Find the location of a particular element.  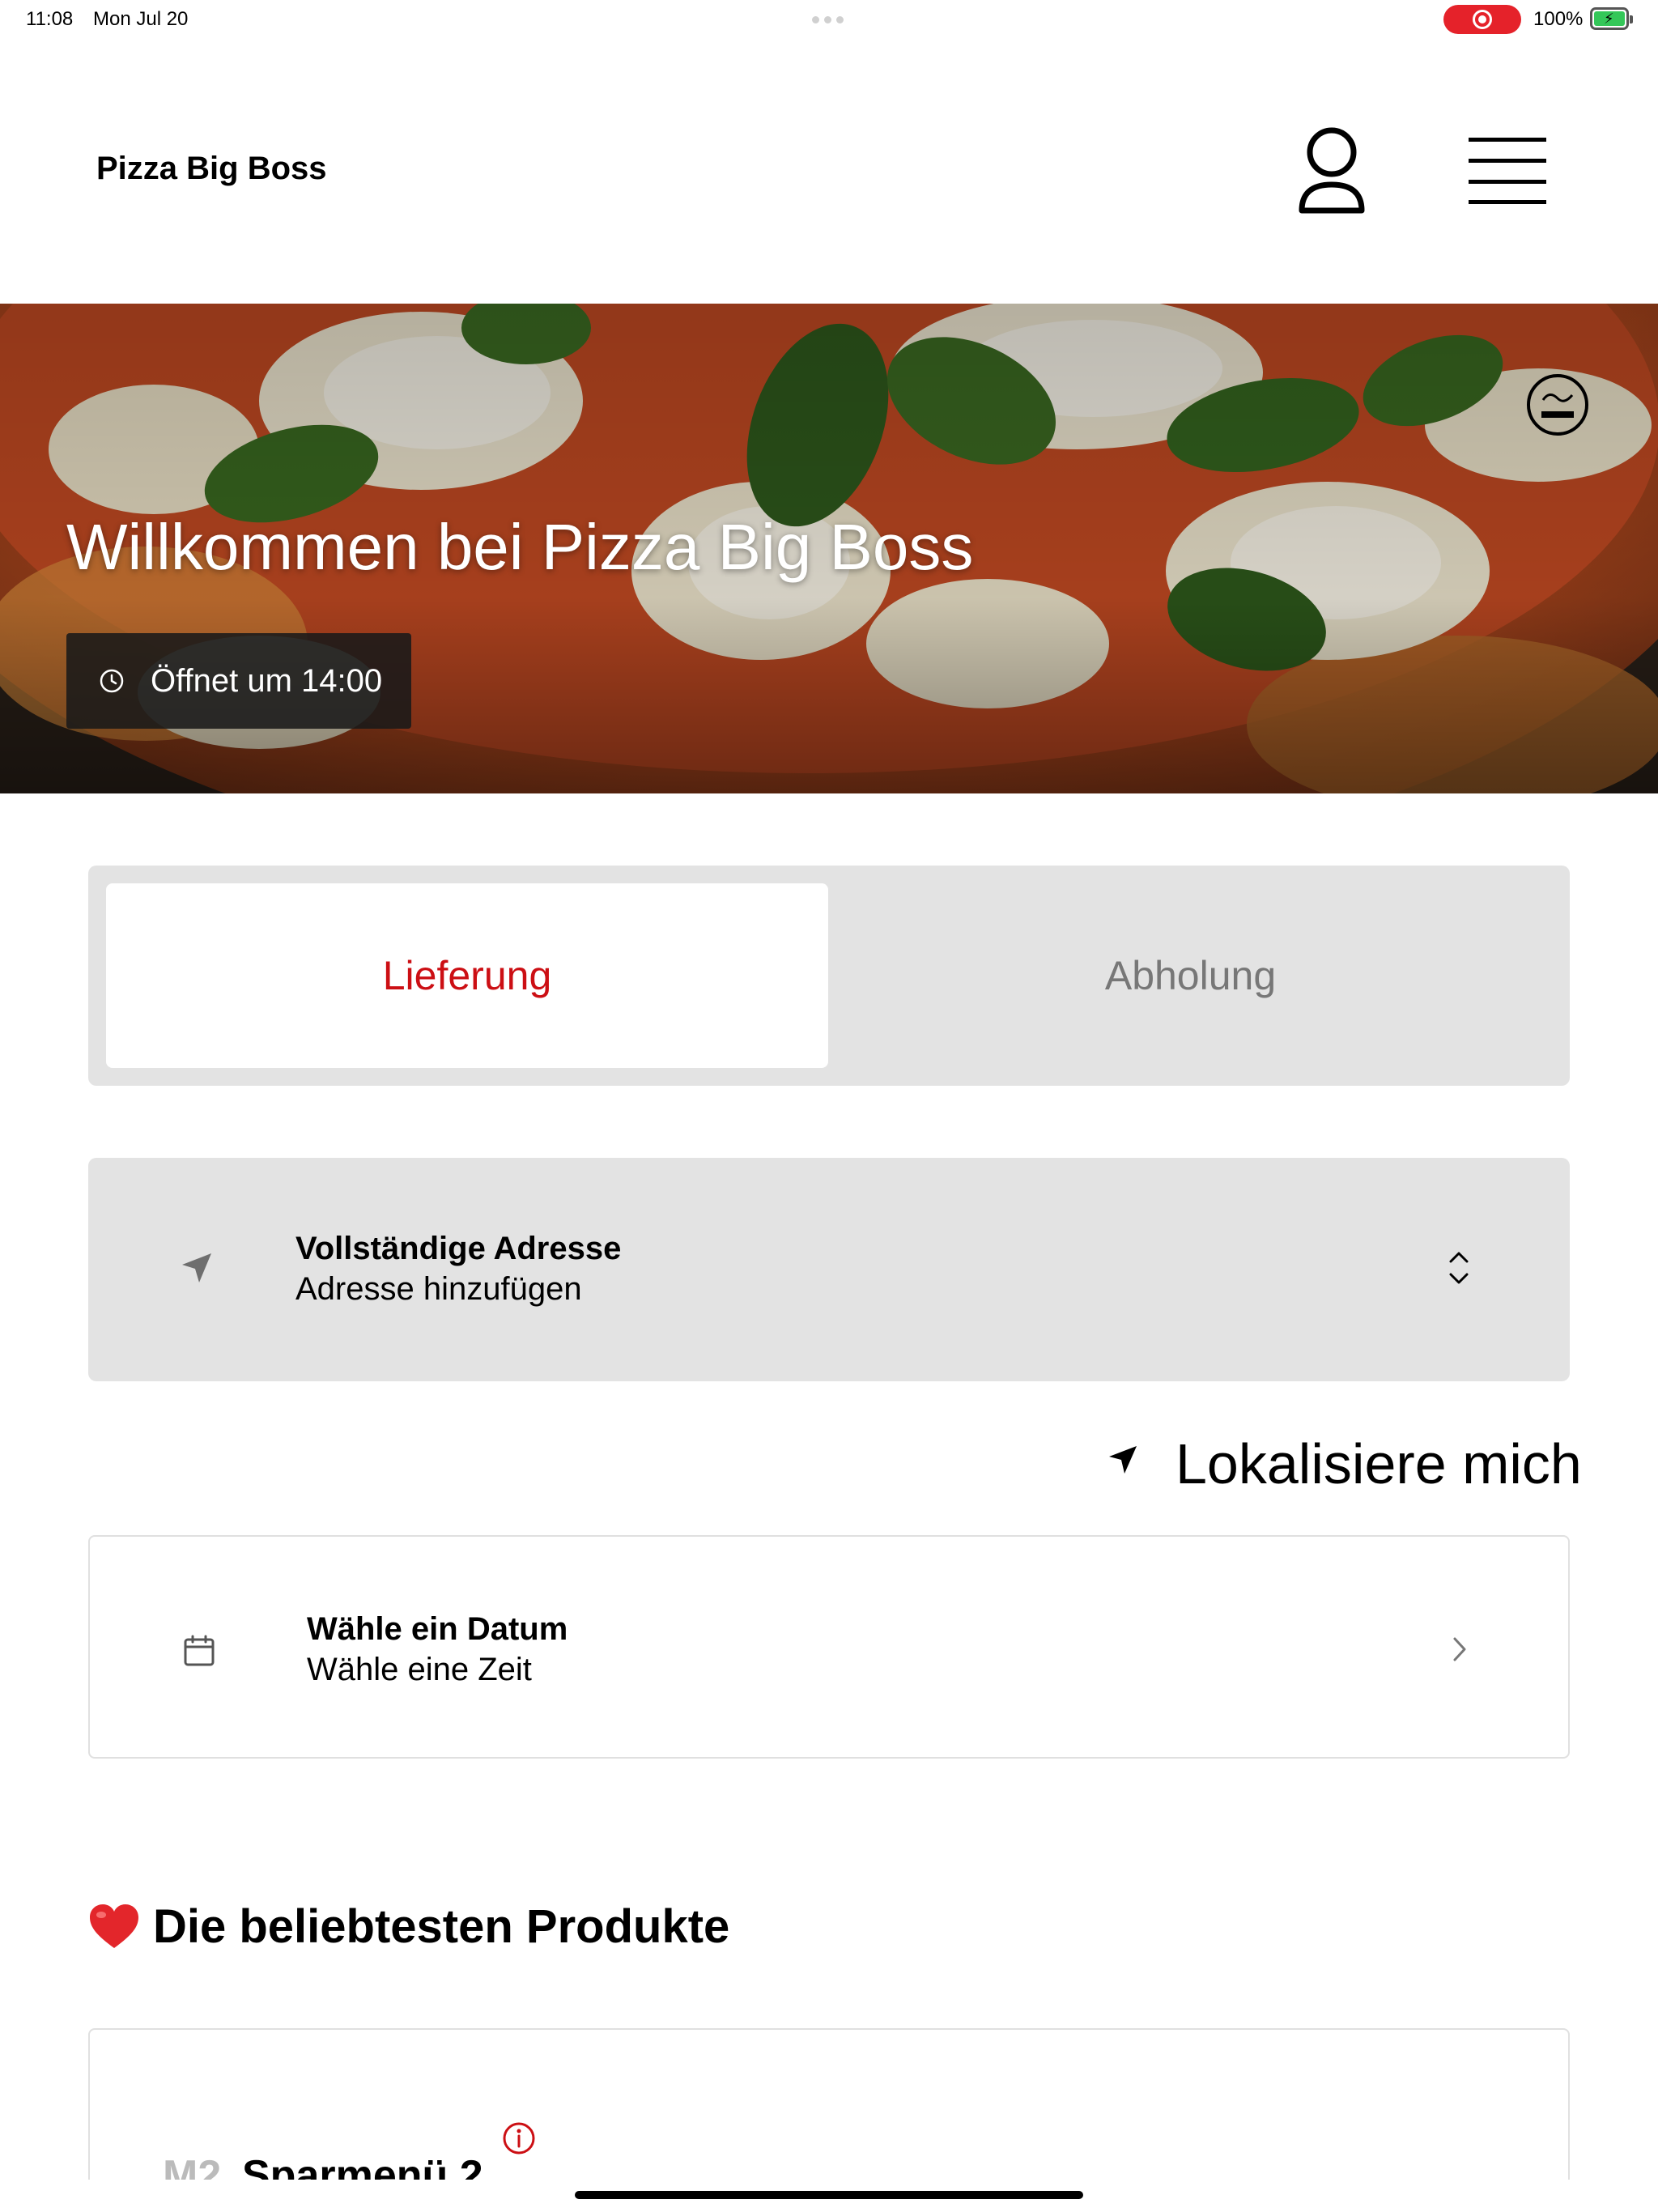

address-subtitle: Adresse hinzufügen is located at coordinates (438, 1289).